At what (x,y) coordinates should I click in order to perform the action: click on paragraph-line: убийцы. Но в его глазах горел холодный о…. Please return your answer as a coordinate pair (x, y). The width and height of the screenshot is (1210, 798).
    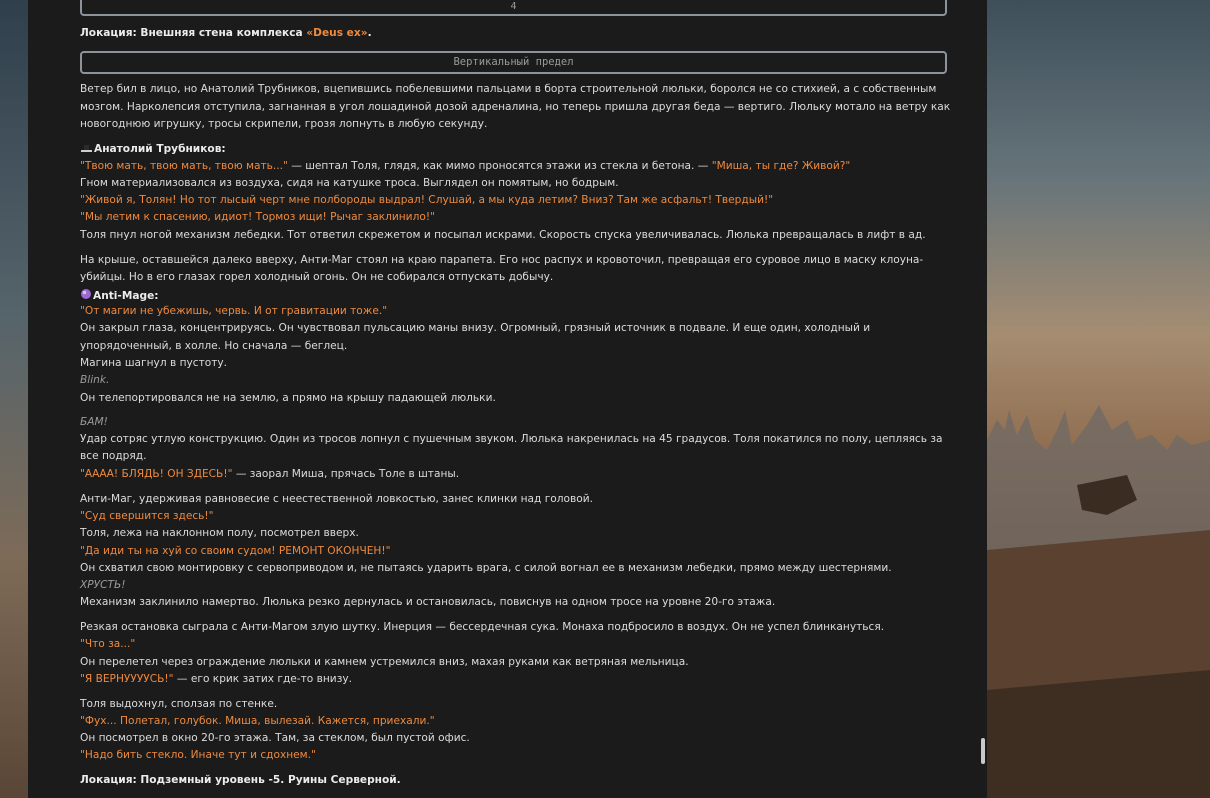
    Looking at the image, I should click on (317, 277).